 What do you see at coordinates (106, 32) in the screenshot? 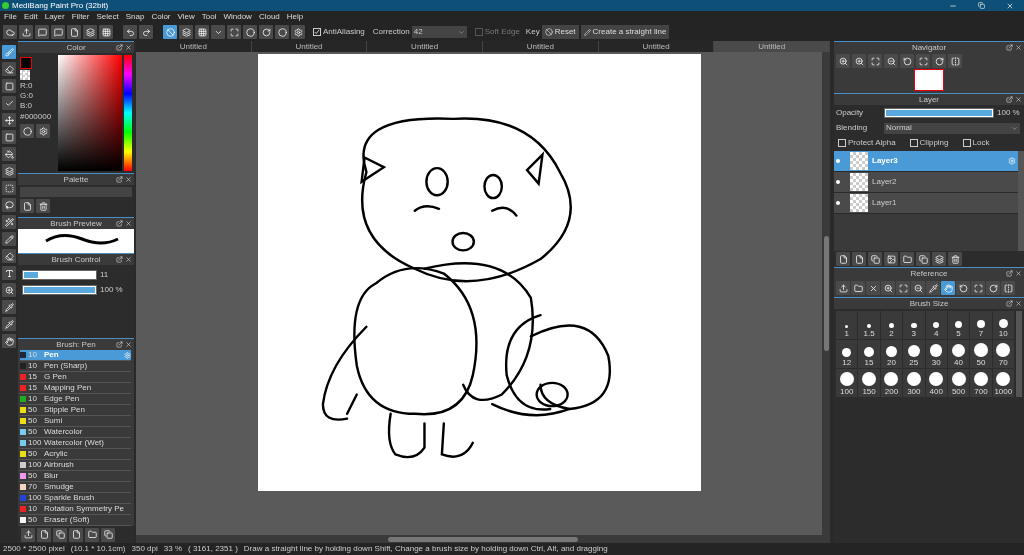
I see `grid-button` at bounding box center [106, 32].